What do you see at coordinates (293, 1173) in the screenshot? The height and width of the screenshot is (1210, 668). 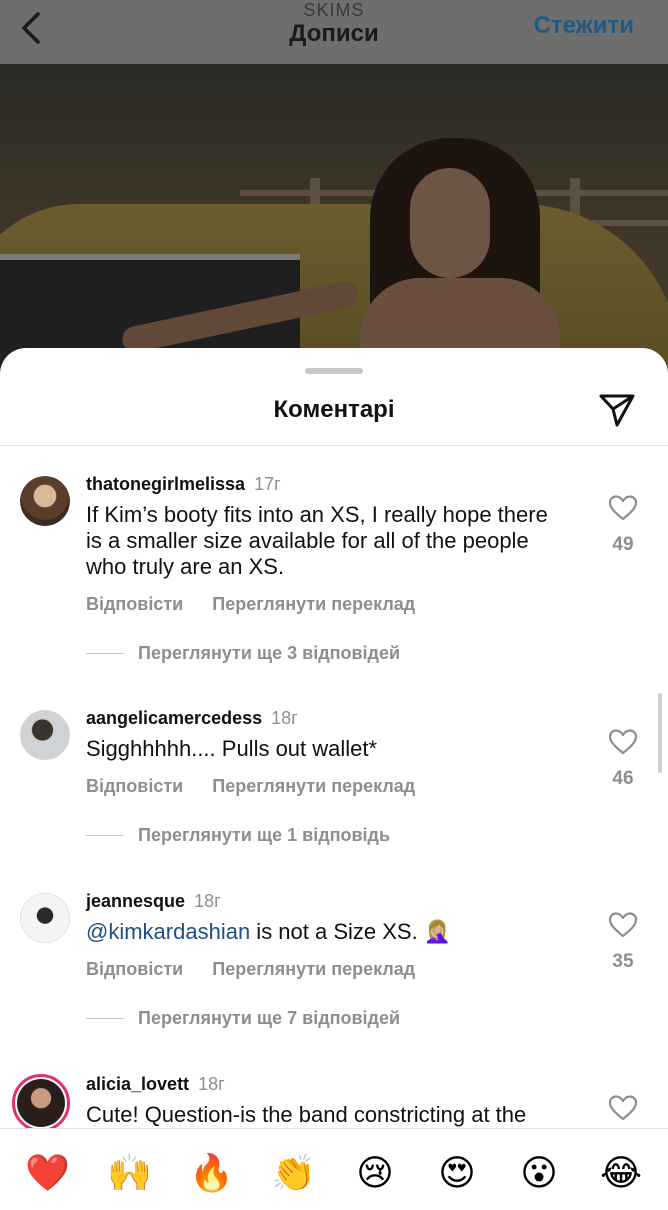 I see `emoji-clapping-hands: 👏` at bounding box center [293, 1173].